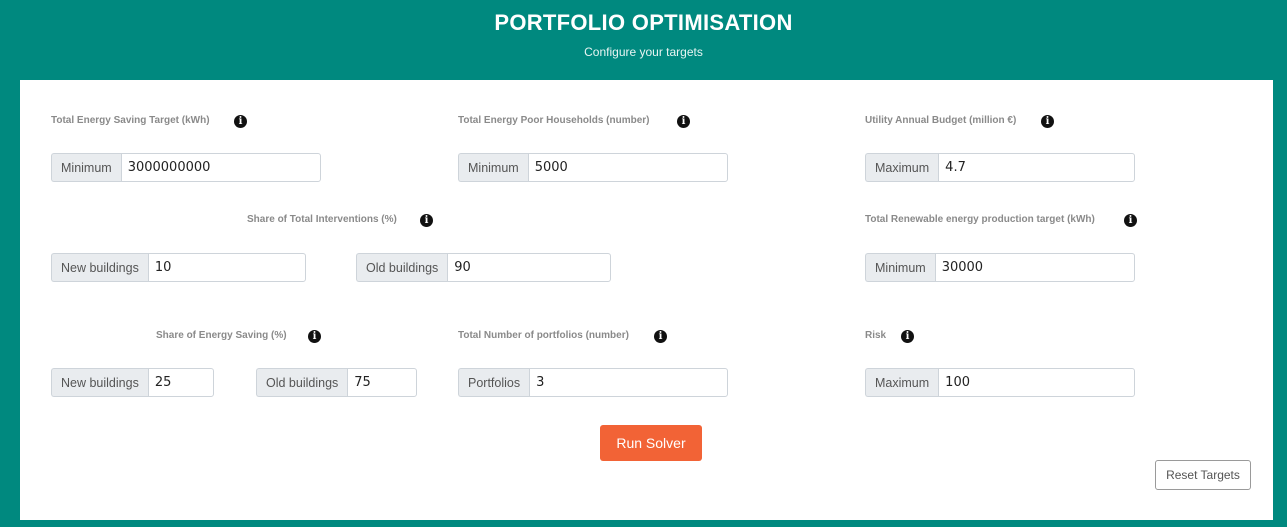 The image size is (1287, 527). What do you see at coordinates (302, 382) in the screenshot?
I see `share-saving-old-addon: Old buildings` at bounding box center [302, 382].